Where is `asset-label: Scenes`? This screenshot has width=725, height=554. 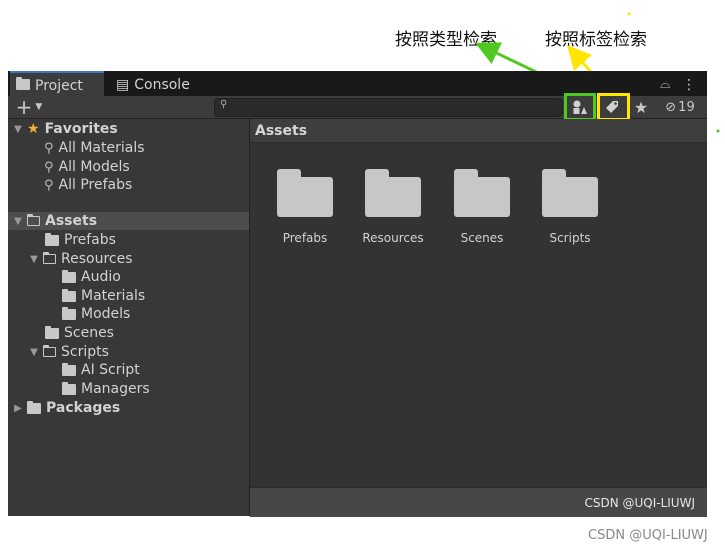 asset-label: Scenes is located at coordinates (482, 238).